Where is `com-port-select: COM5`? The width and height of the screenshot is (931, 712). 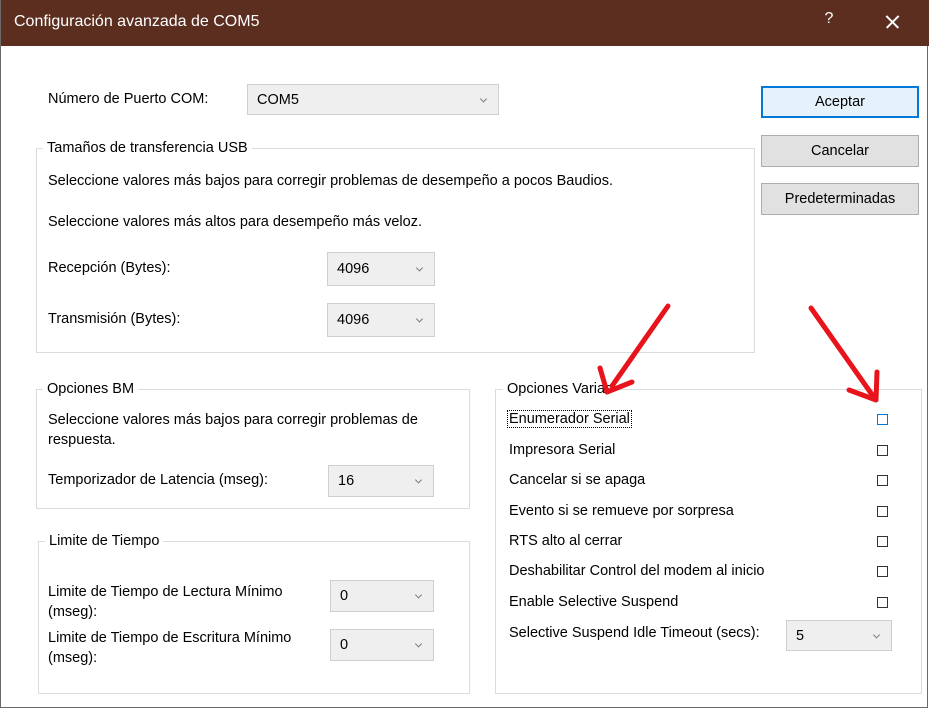
com-port-select: COM5 is located at coordinates (373, 99).